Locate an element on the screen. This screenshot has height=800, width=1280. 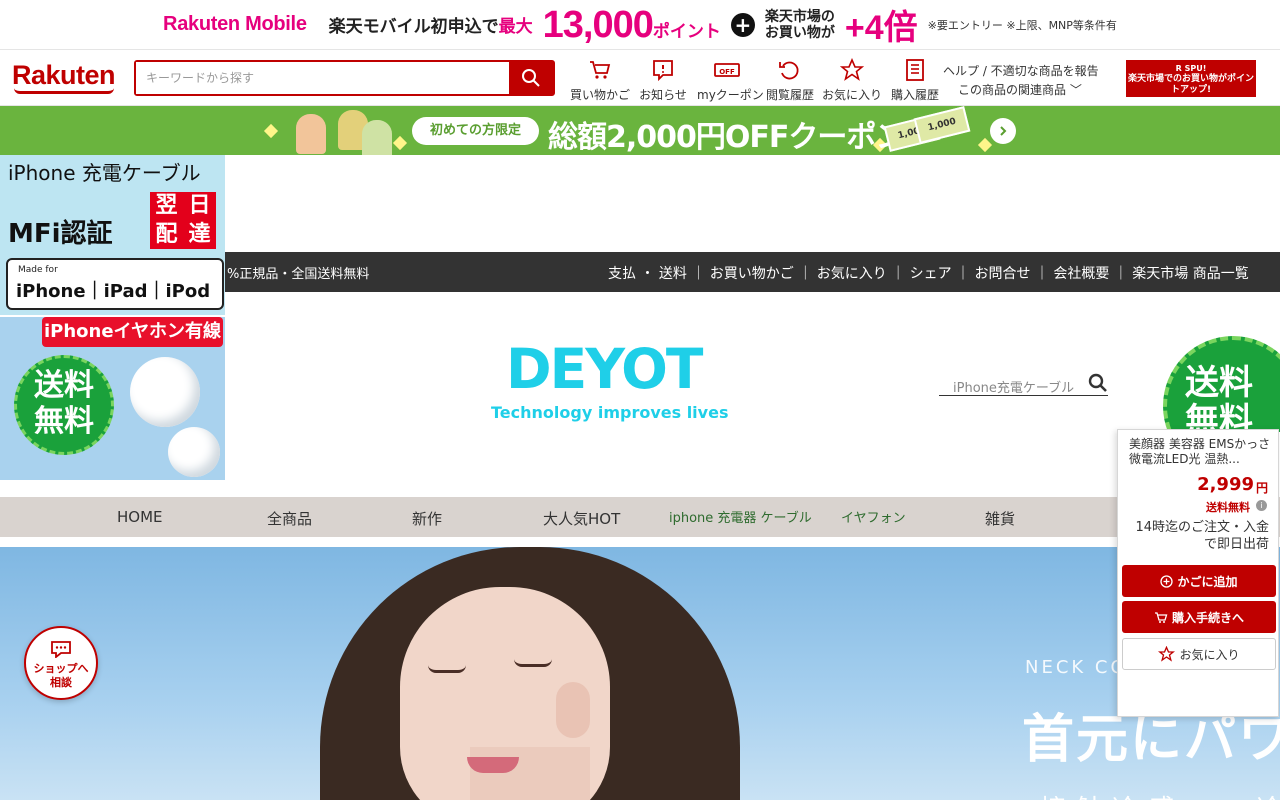
promo-text-2: 楽天市場の お買い物が is located at coordinates (799, 24).